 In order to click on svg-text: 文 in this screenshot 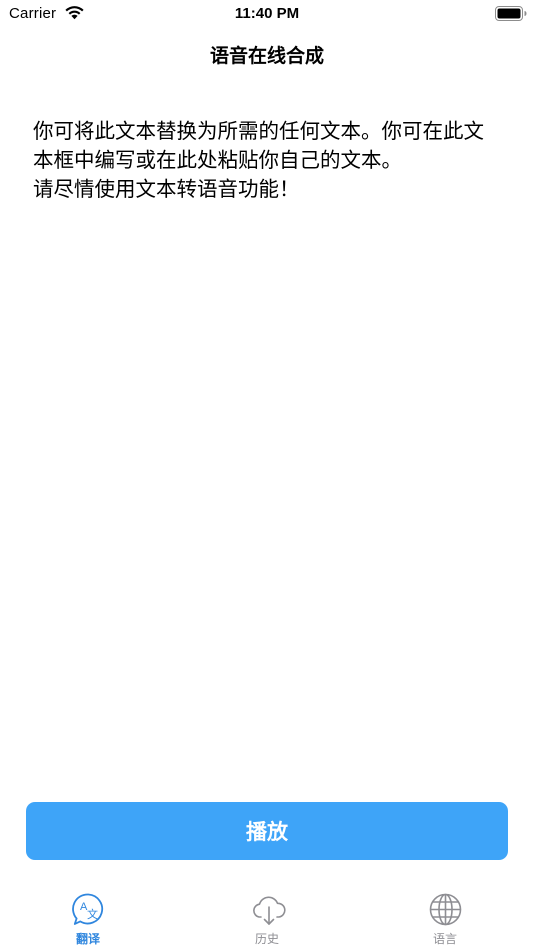, I will do `click(92, 914)`.